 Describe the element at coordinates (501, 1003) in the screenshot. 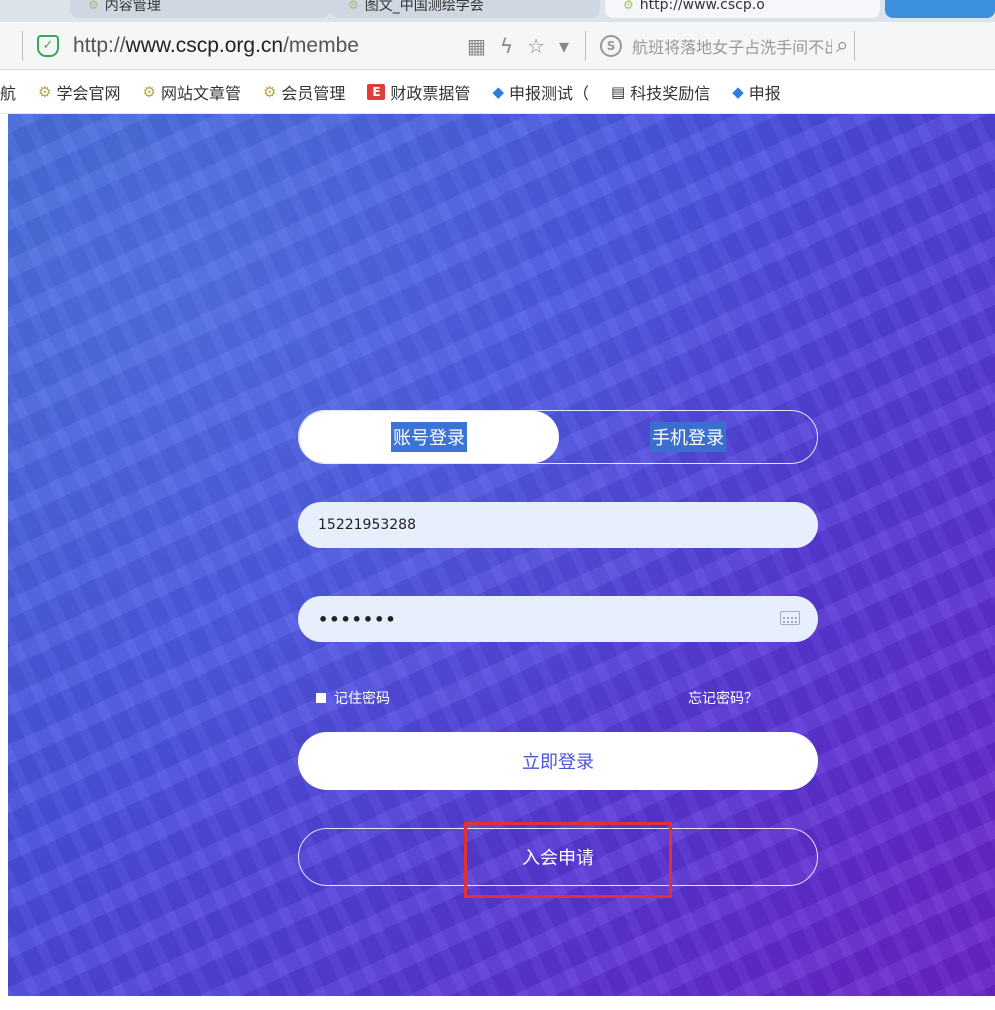

I see `page-bottom-strip` at that location.